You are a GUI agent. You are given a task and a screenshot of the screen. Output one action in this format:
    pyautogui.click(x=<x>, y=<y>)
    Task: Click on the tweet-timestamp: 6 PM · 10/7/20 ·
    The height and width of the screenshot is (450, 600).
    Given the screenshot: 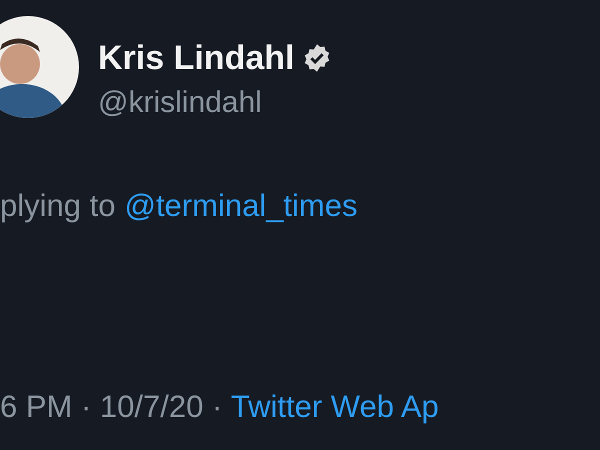 What is the action you would take?
    pyautogui.click(x=115, y=407)
    